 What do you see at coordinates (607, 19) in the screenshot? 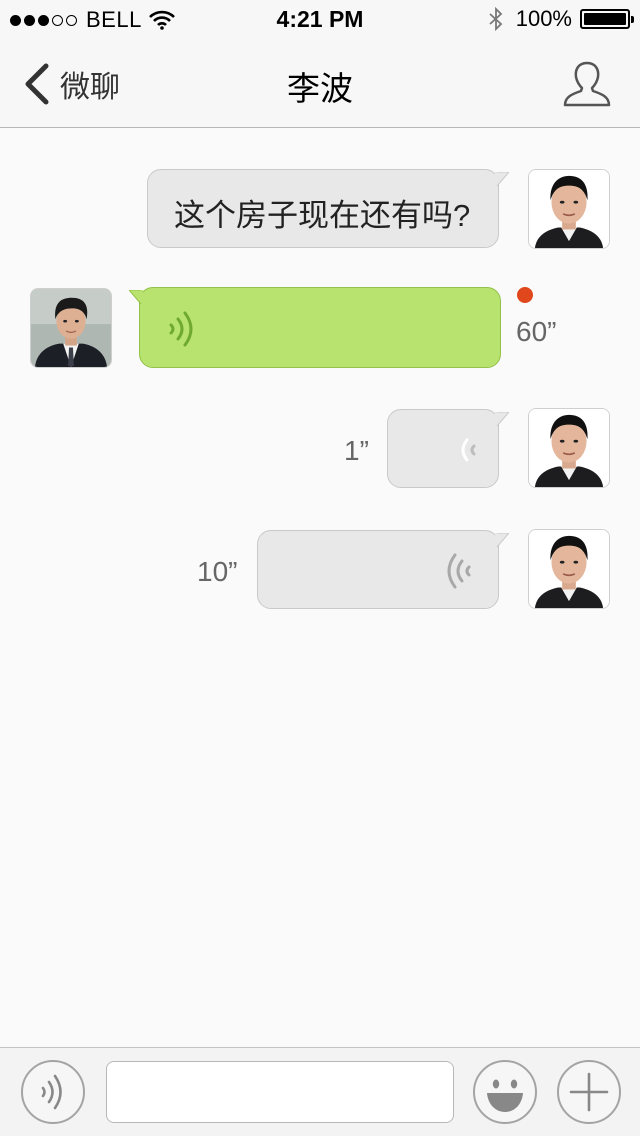
I see `battery-icon` at bounding box center [607, 19].